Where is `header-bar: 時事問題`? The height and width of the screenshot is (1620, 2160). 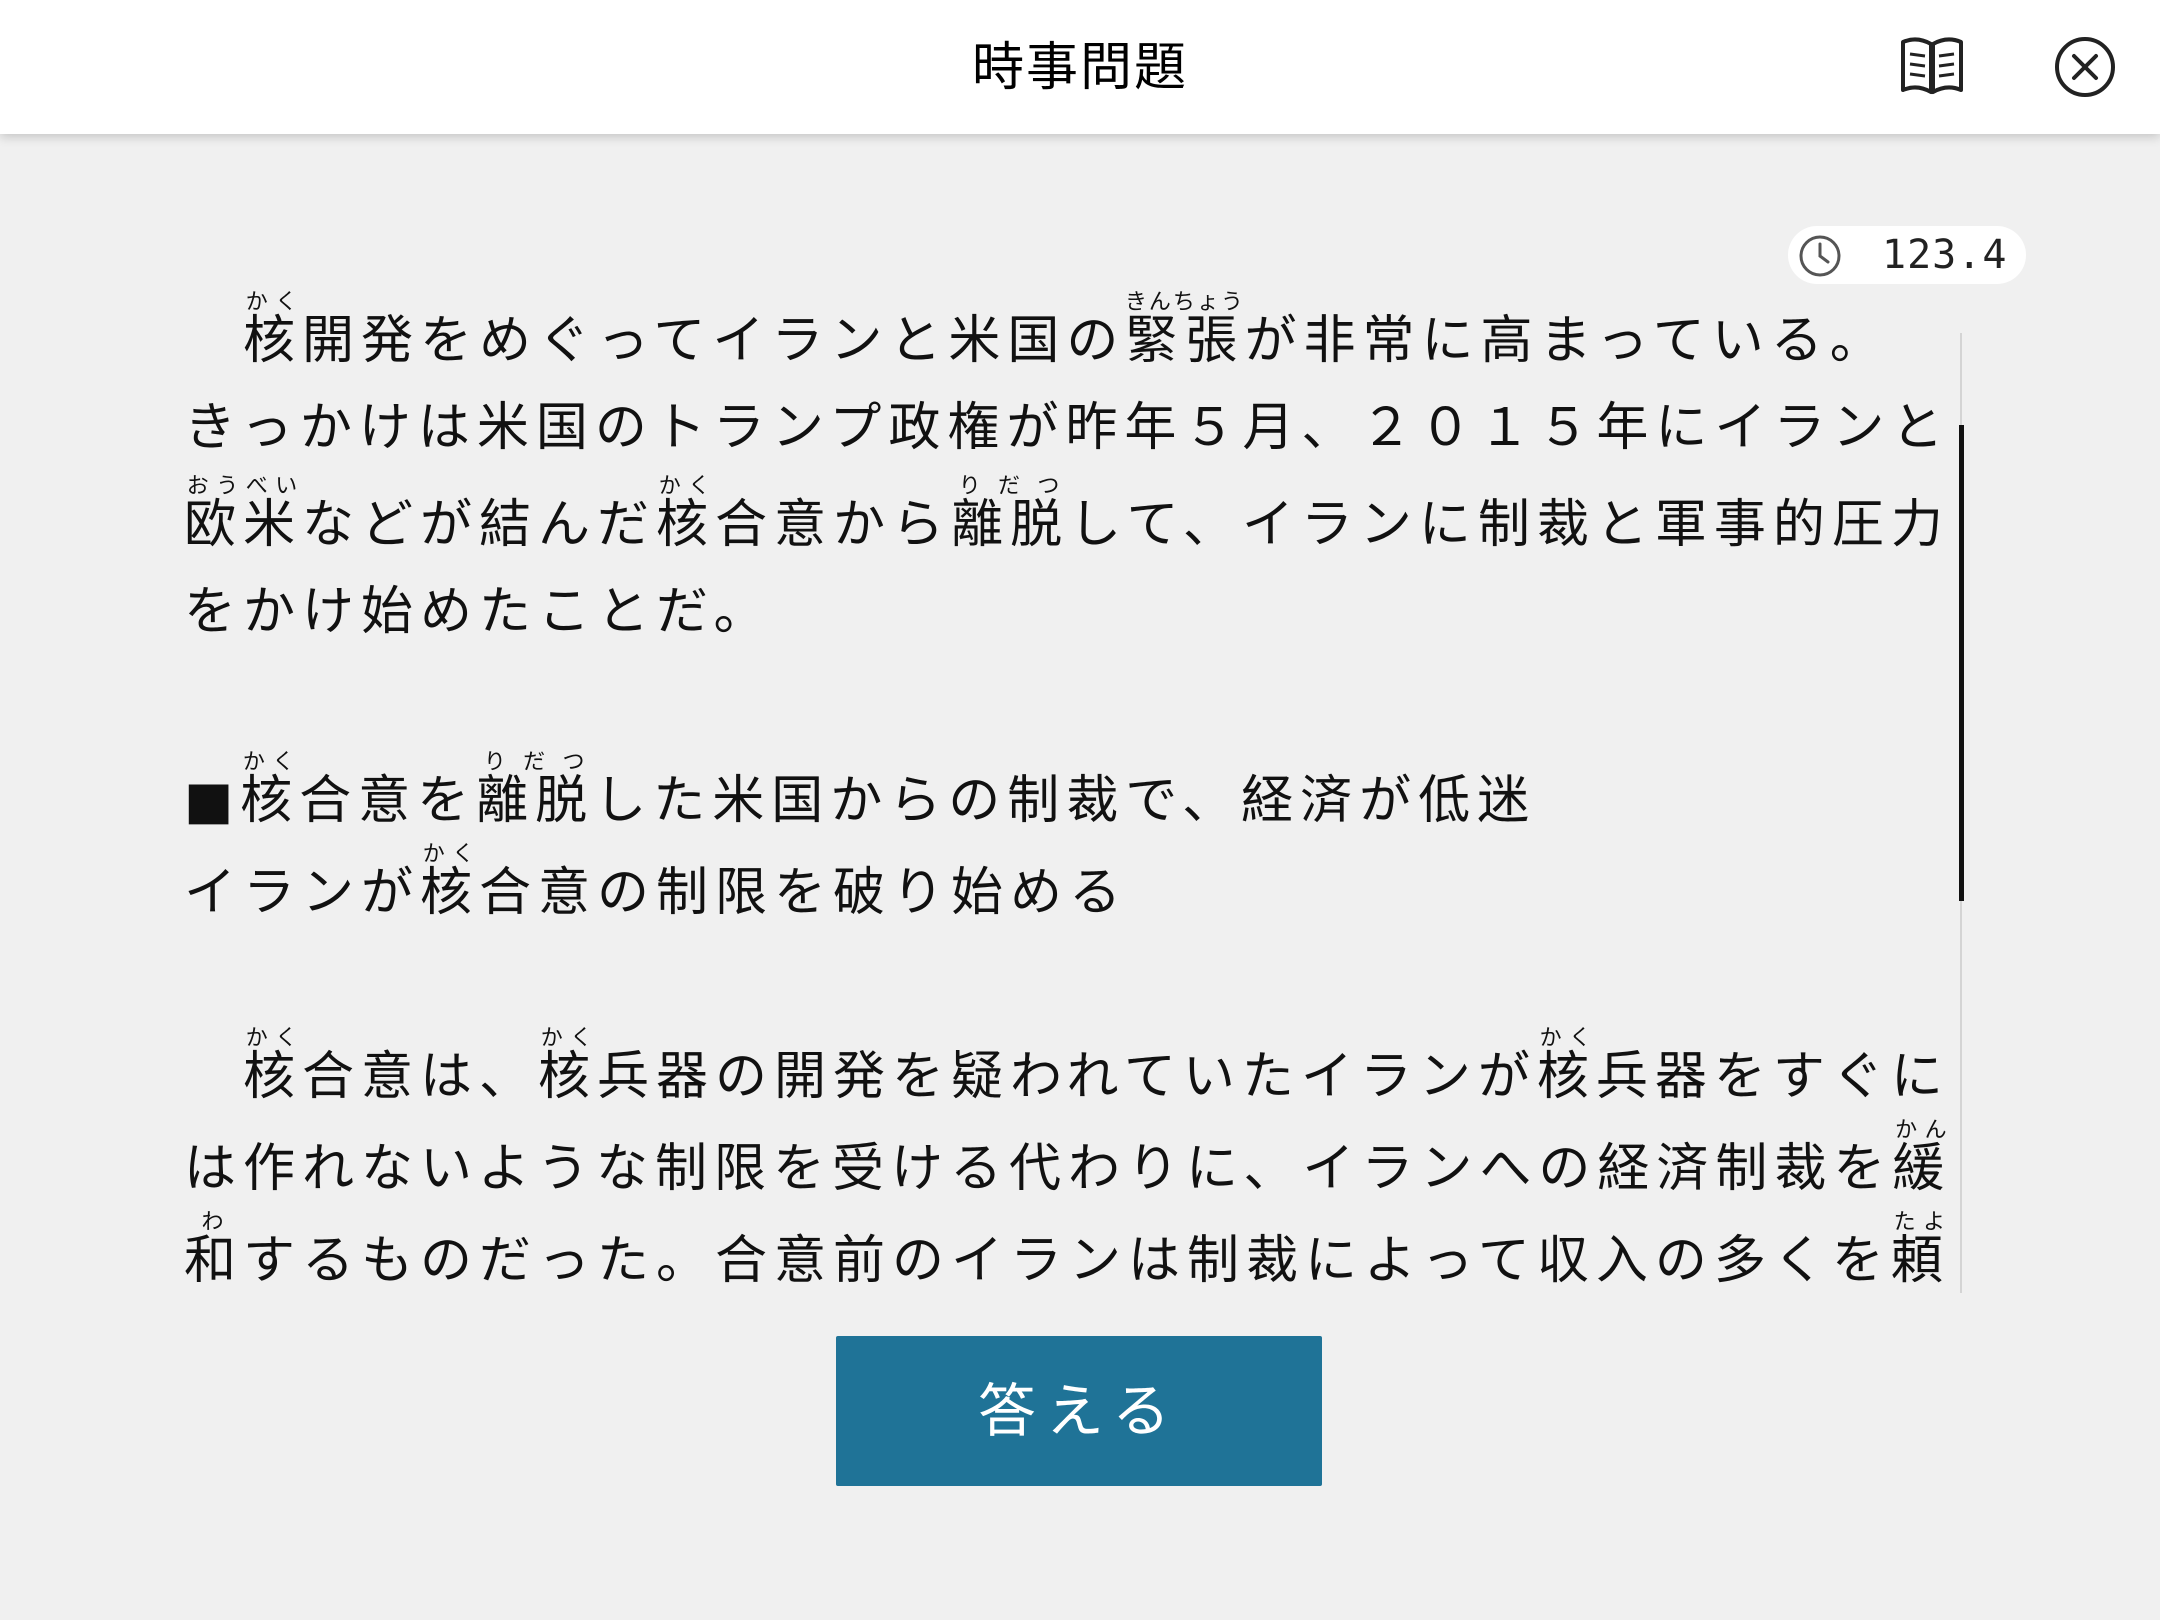
header-bar: 時事問題 is located at coordinates (1080, 67).